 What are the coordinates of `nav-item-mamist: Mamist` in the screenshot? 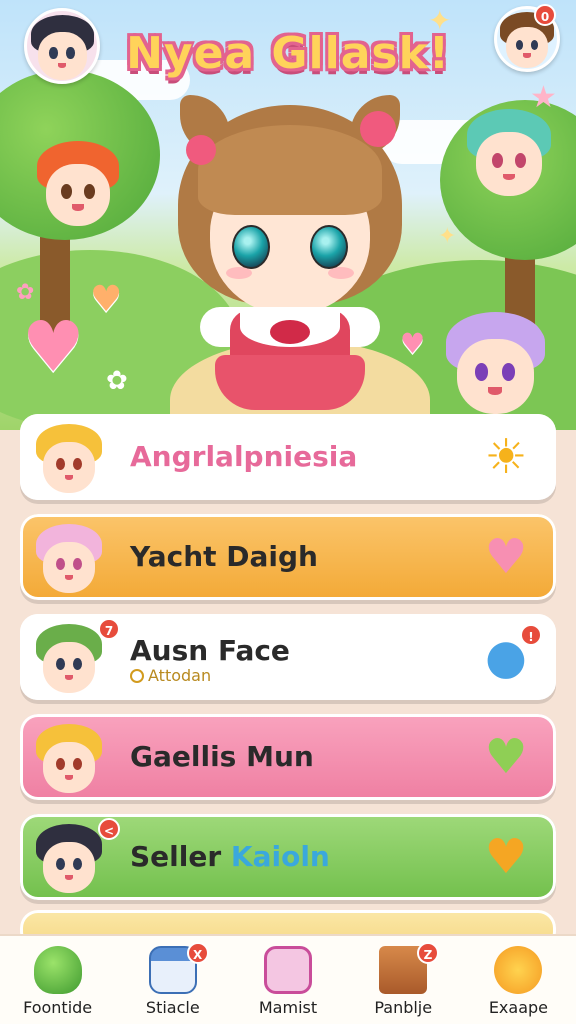 It's located at (287, 980).